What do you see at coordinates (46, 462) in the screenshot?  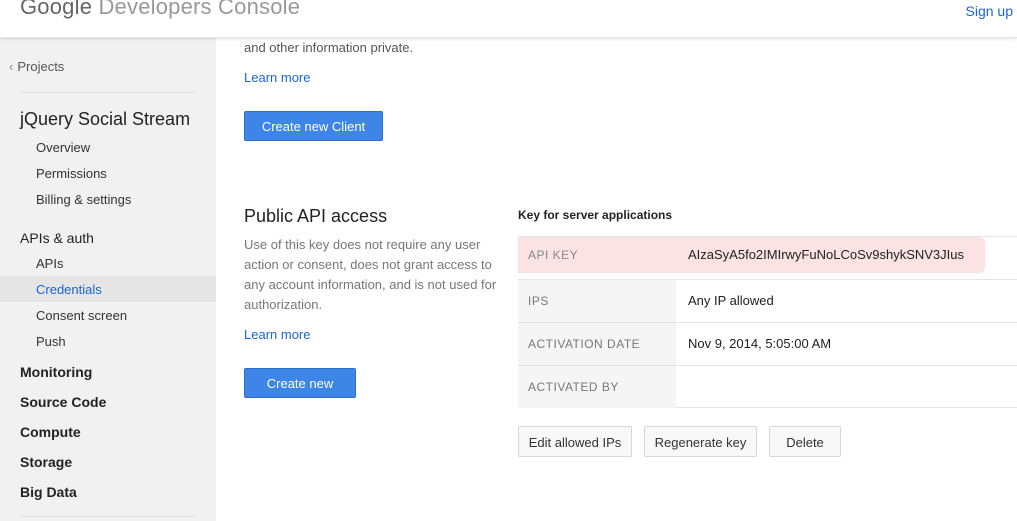 I see `sidebar-section-storage: Storage` at bounding box center [46, 462].